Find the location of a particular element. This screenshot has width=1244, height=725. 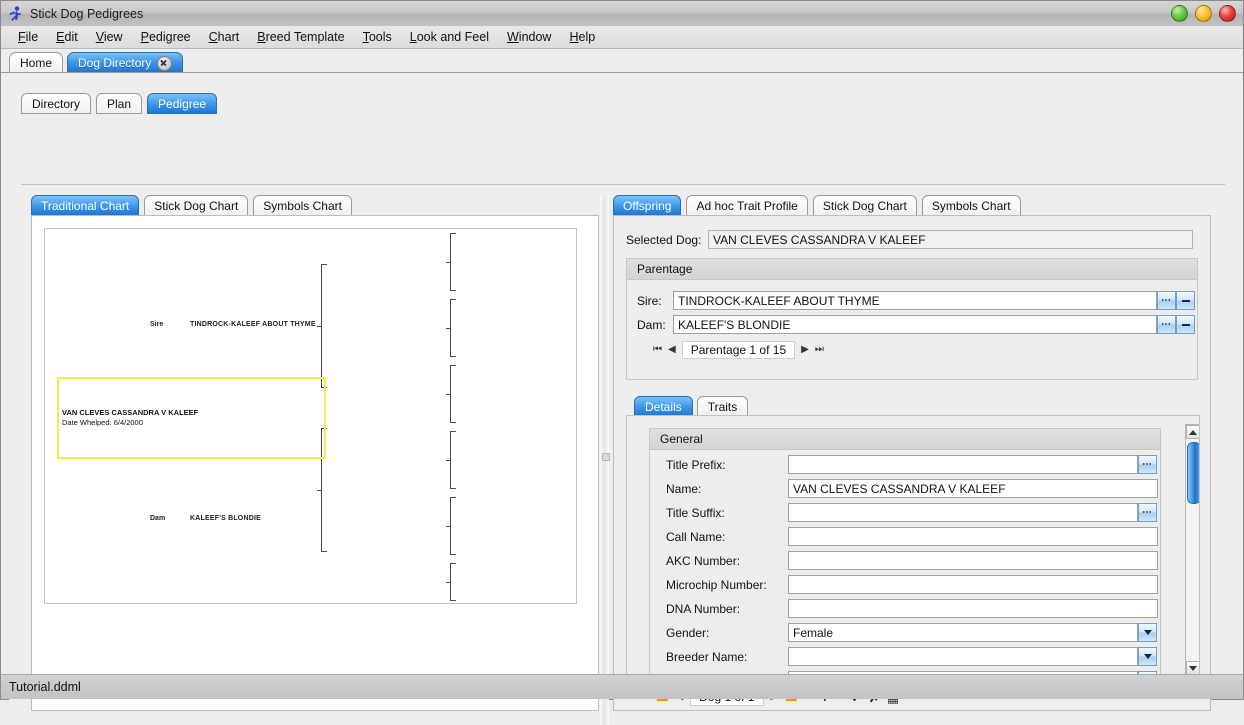

tab-traditional-chart: Traditional Chart is located at coordinates (85, 205).